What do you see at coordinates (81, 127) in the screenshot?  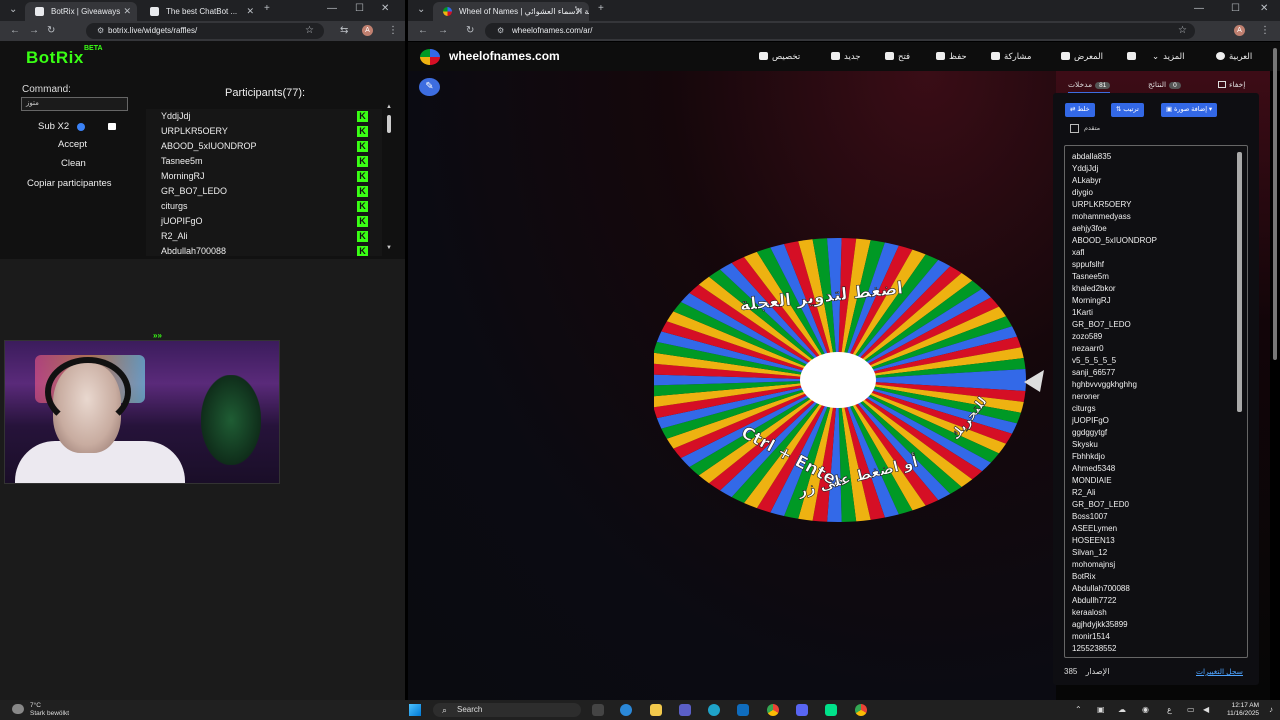 I see `info-icon` at bounding box center [81, 127].